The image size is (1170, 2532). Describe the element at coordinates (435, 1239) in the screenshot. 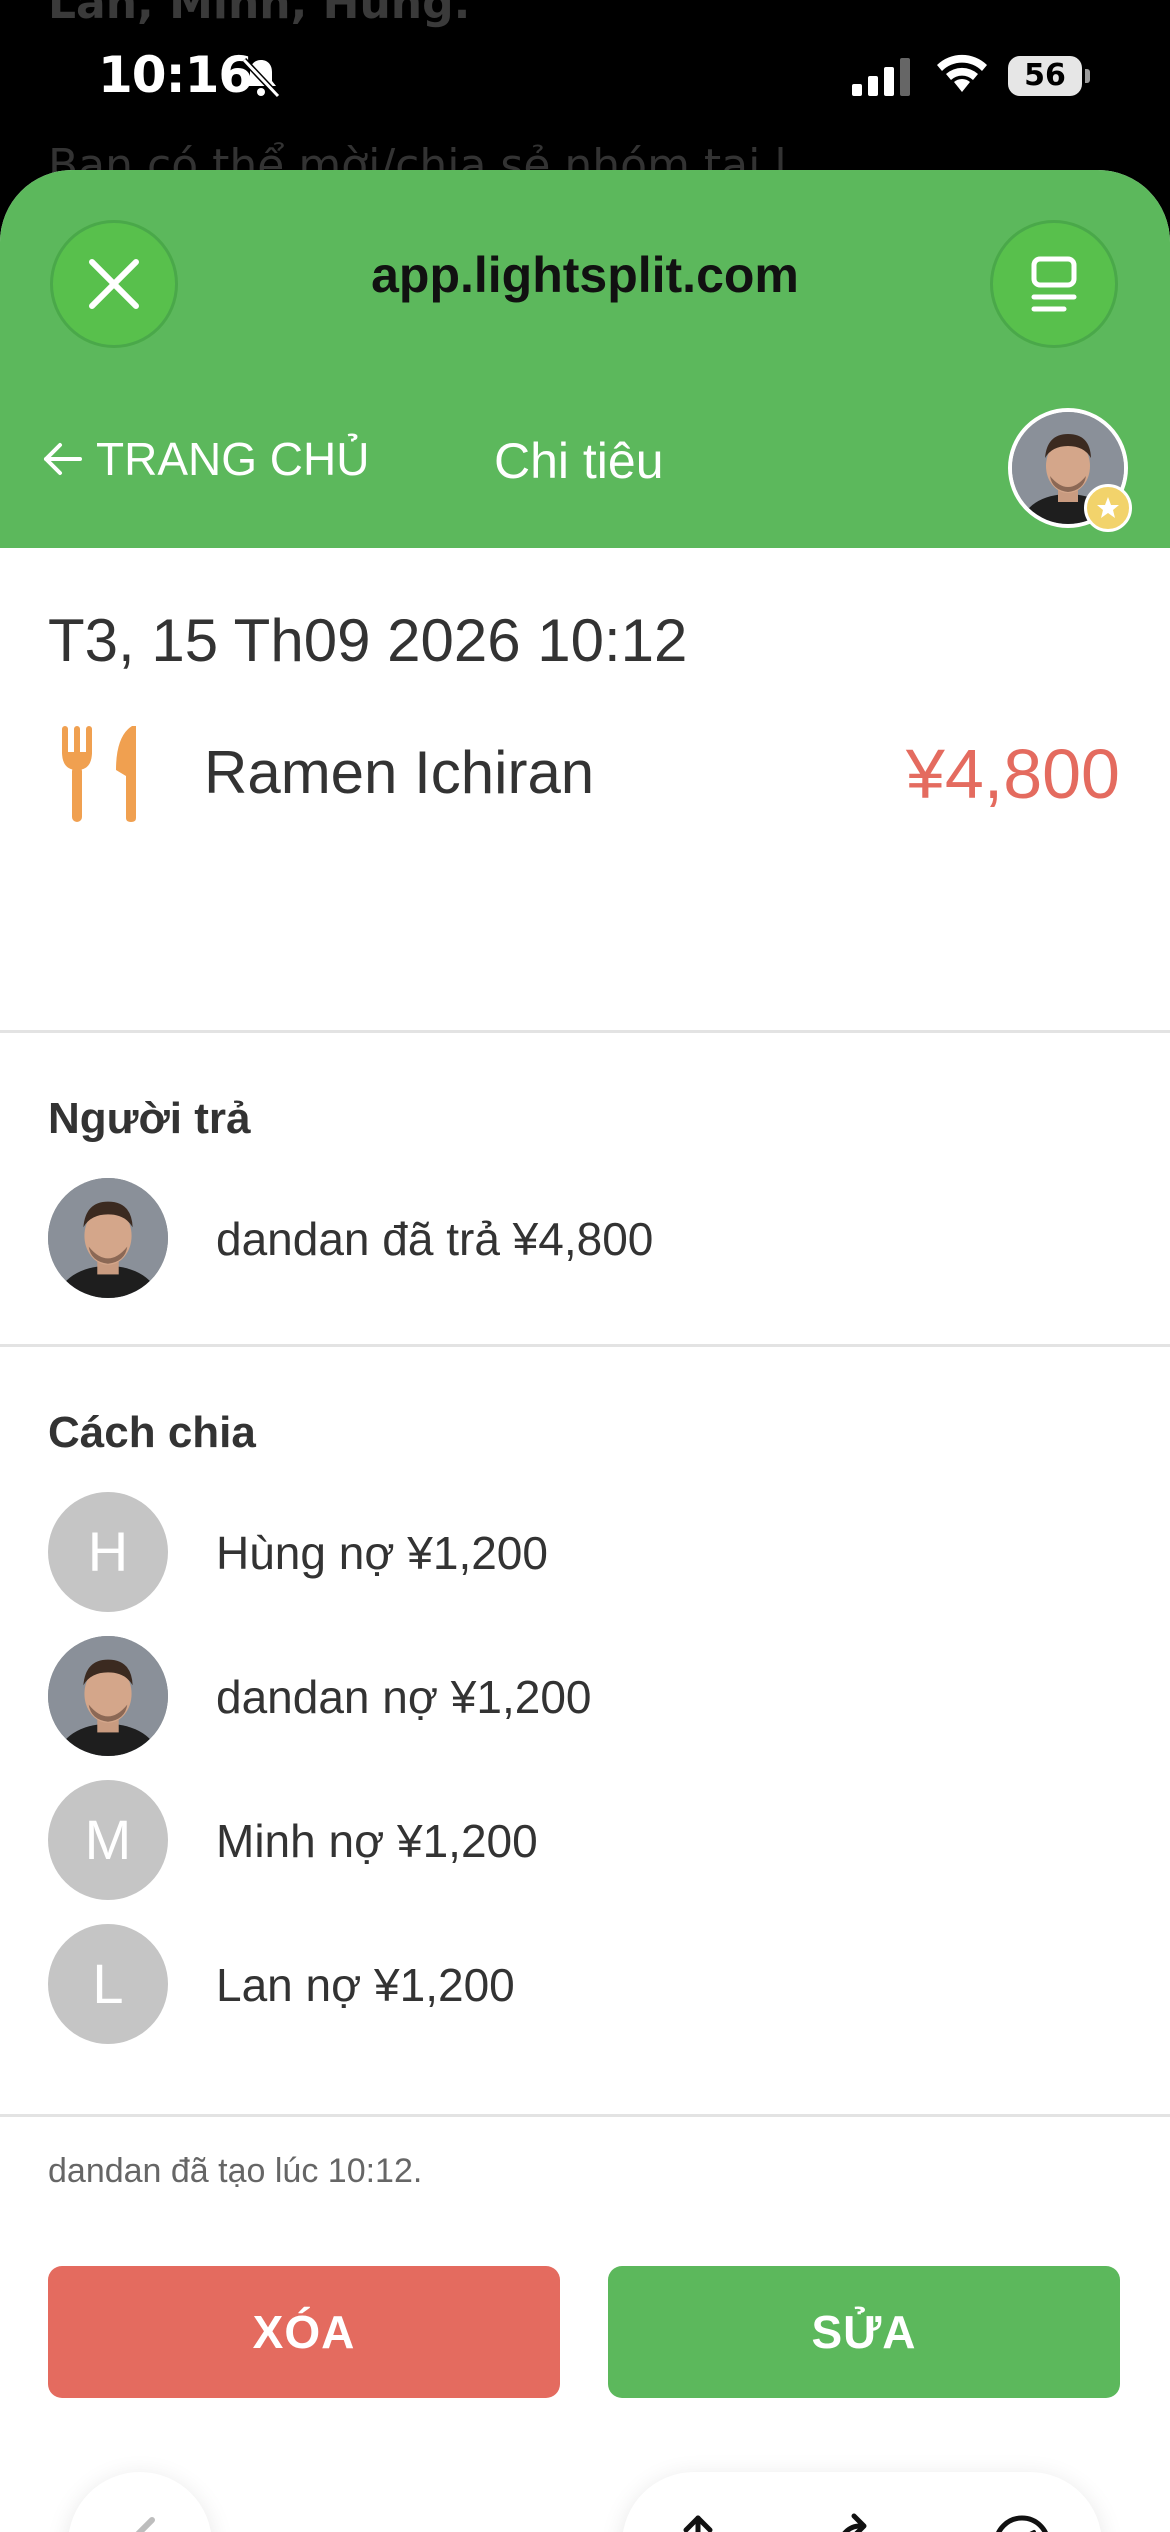

I see `payer-text: dandan đã trả ¥4,800` at that location.